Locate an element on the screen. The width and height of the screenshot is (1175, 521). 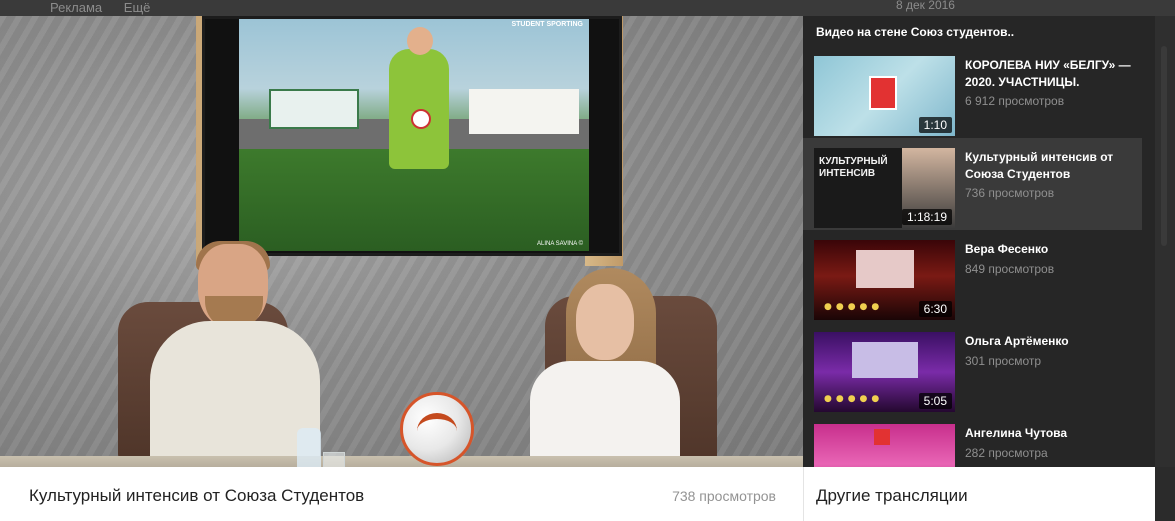
video-duration: 5:05 is located at coordinates (935, 401).